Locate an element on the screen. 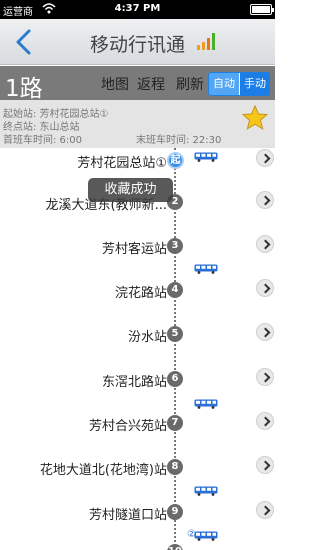  app-title: 移动行讯通 is located at coordinates (137, 45).